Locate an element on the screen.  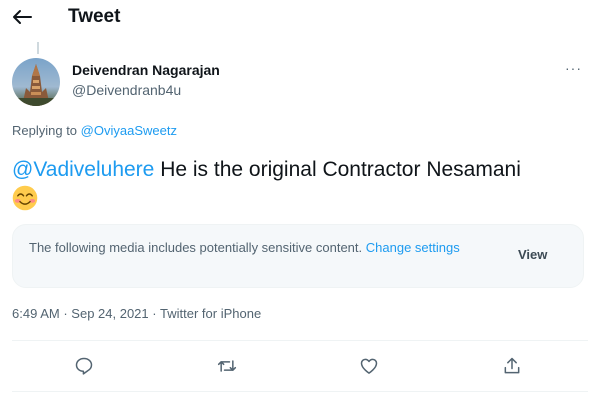
reply-icon is located at coordinates (84, 366).